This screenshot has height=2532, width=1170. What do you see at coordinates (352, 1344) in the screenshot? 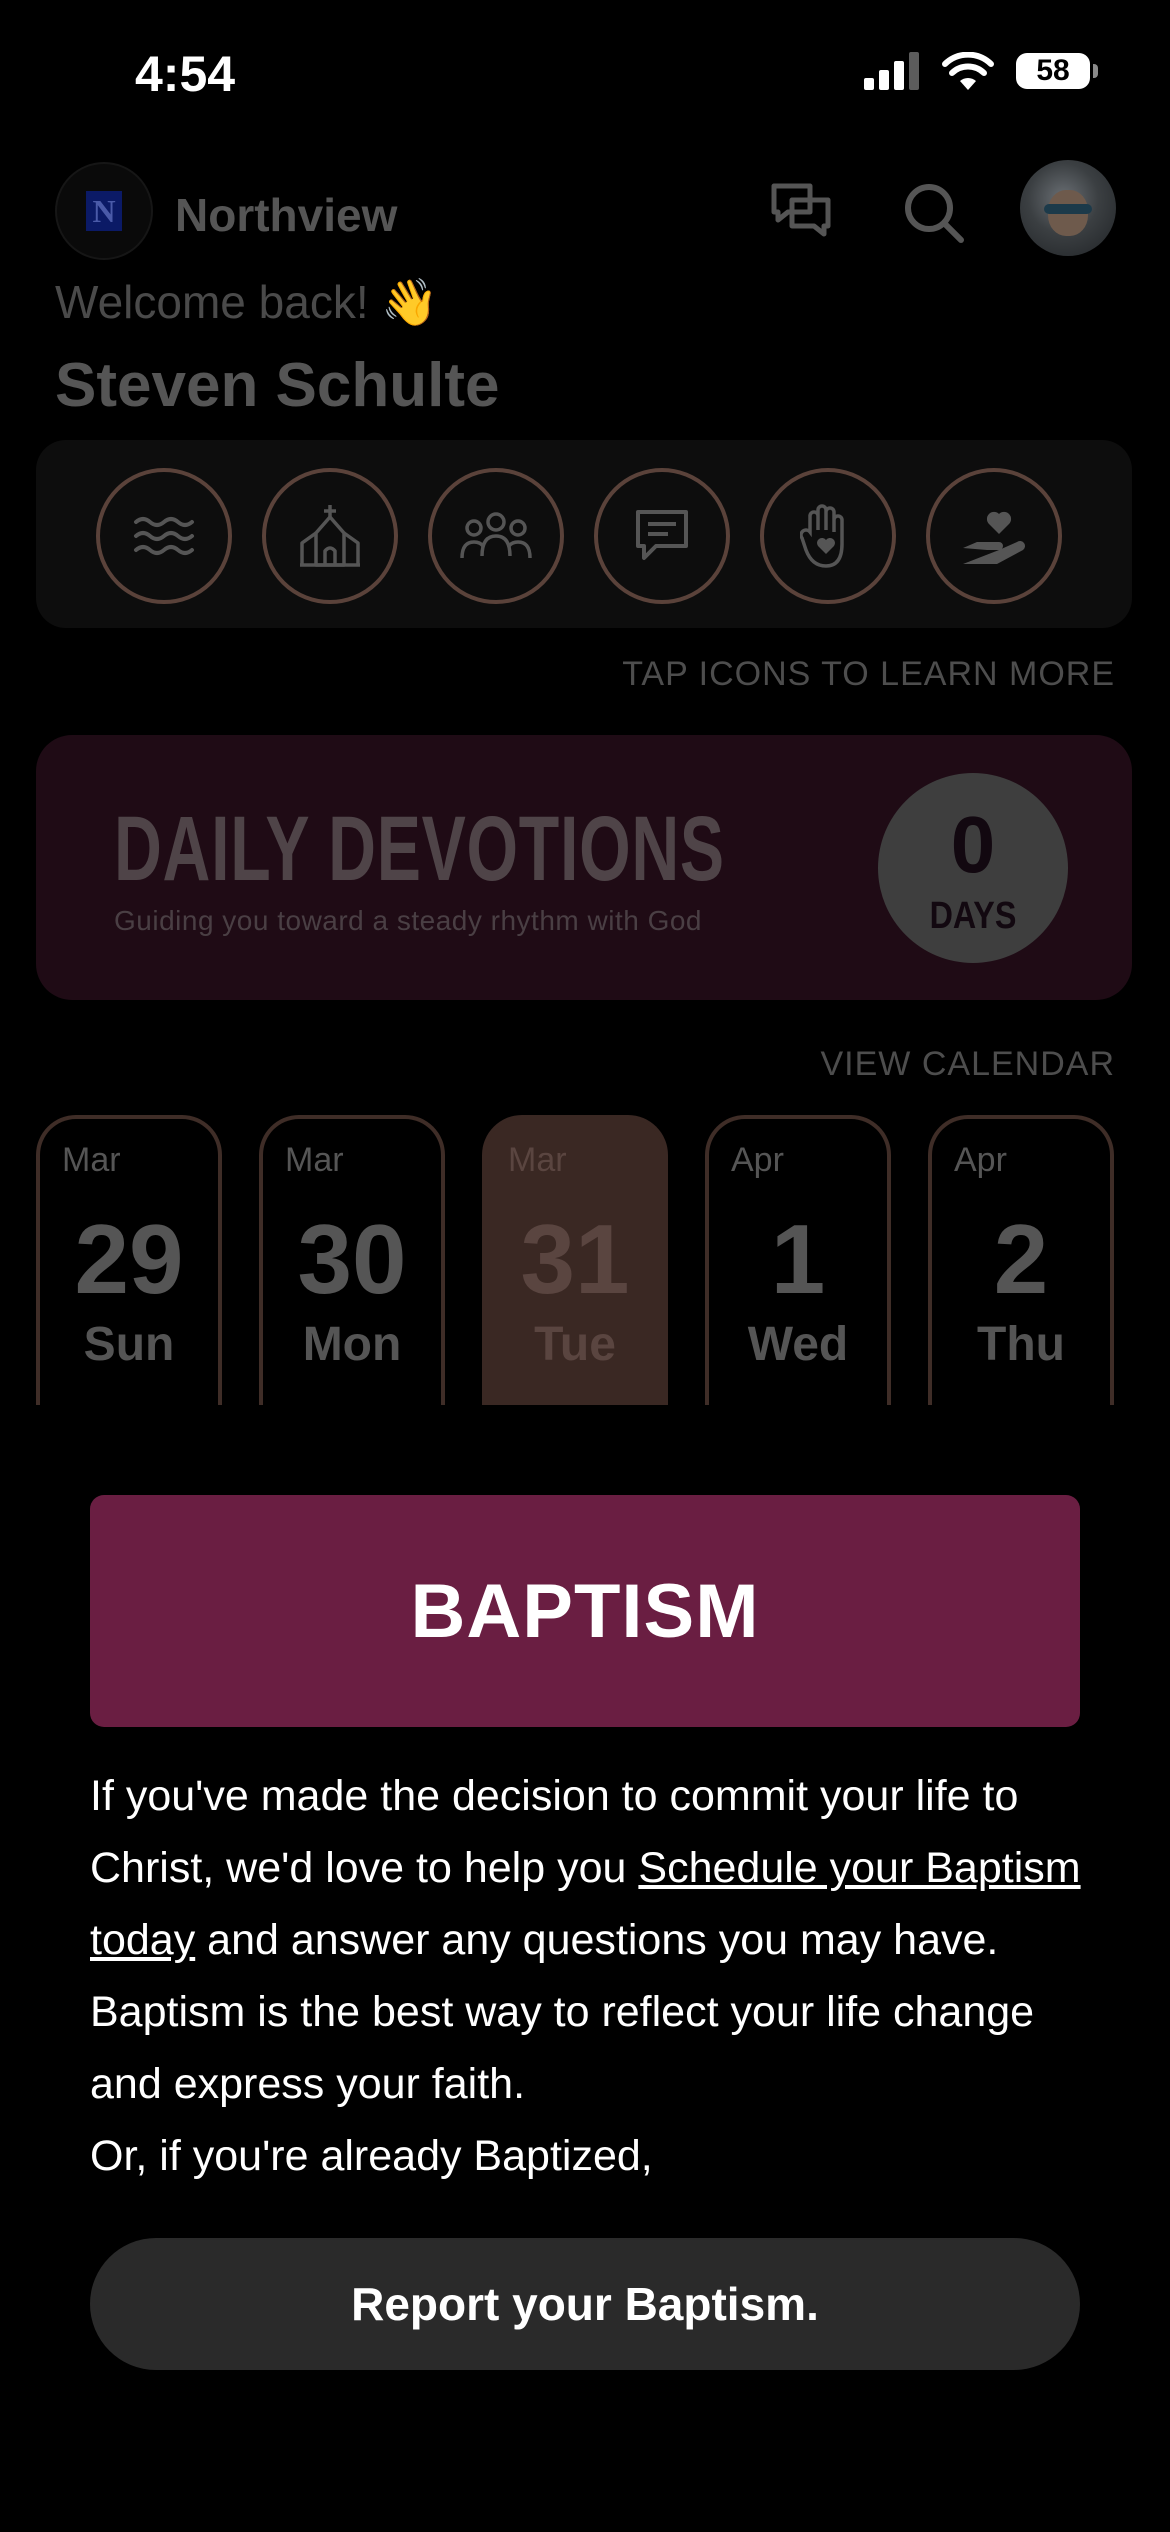
I see `day-weekday: Mon` at bounding box center [352, 1344].